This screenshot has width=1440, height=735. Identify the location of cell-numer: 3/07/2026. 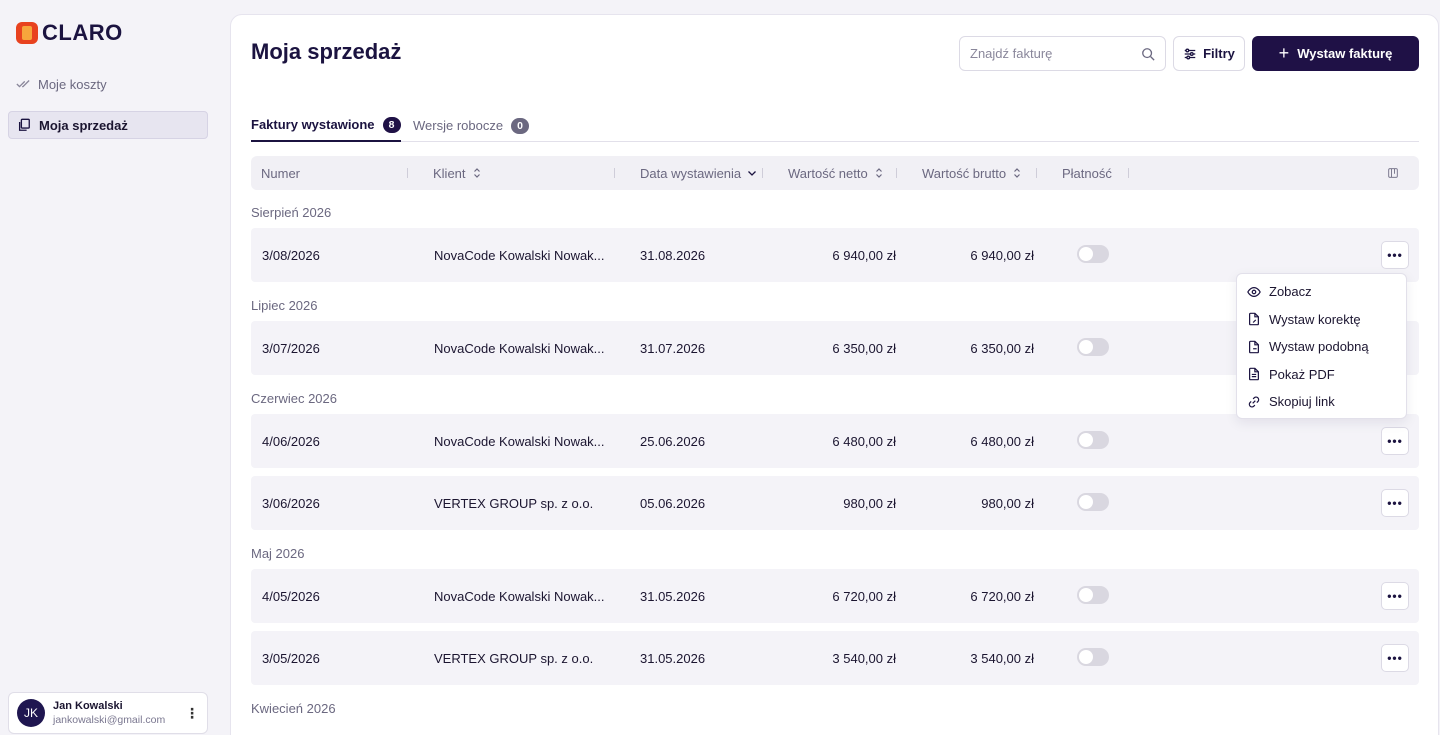
(291, 348).